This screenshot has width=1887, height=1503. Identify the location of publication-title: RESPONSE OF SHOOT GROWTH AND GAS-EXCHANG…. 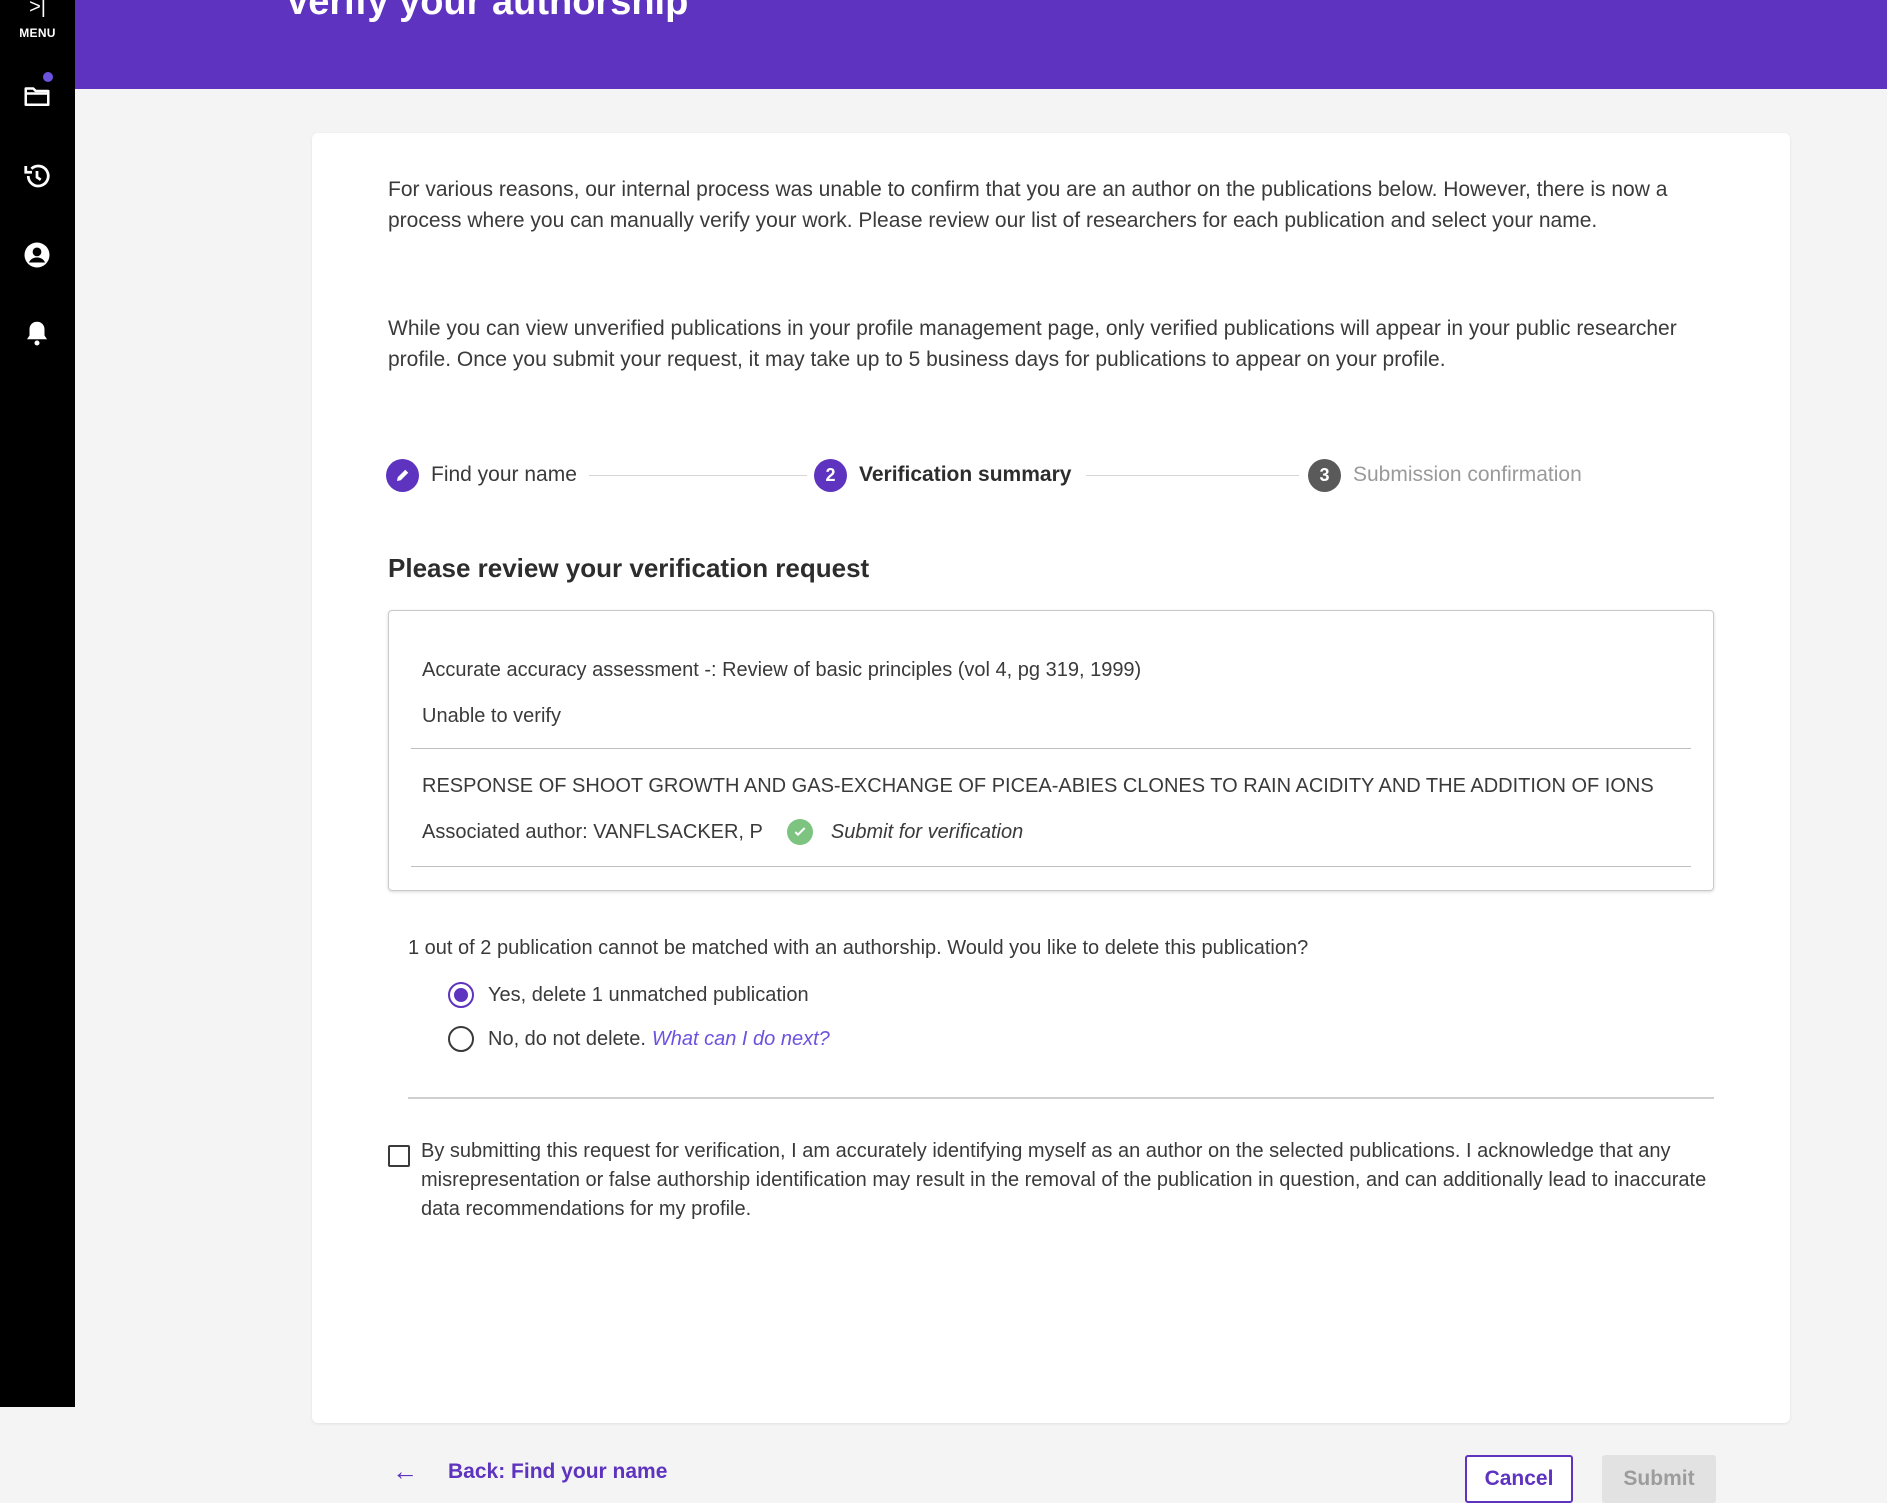
(1038, 786).